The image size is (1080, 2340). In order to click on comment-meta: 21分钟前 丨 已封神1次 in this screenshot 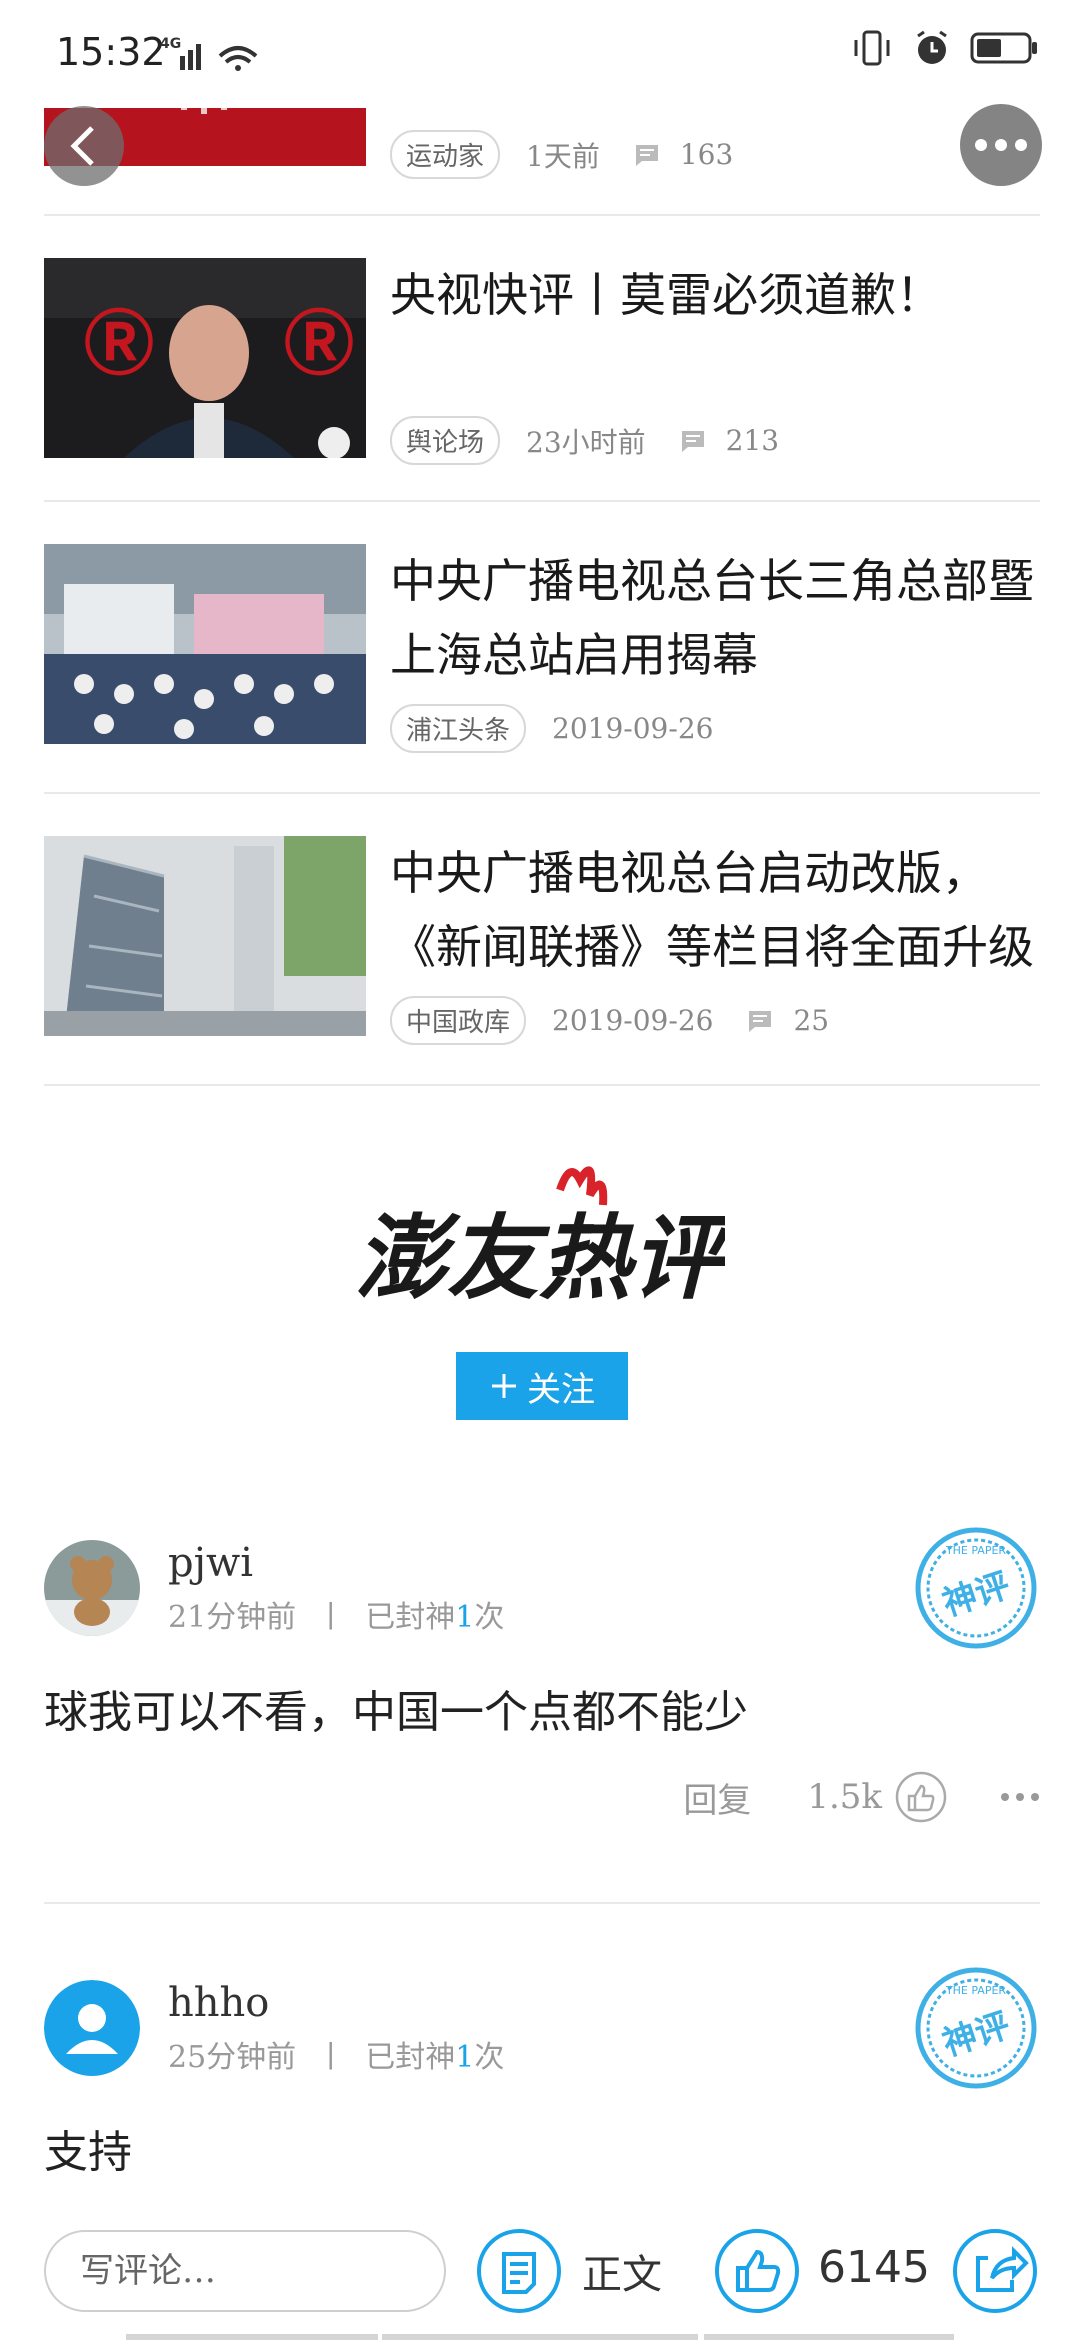, I will do `click(336, 1614)`.